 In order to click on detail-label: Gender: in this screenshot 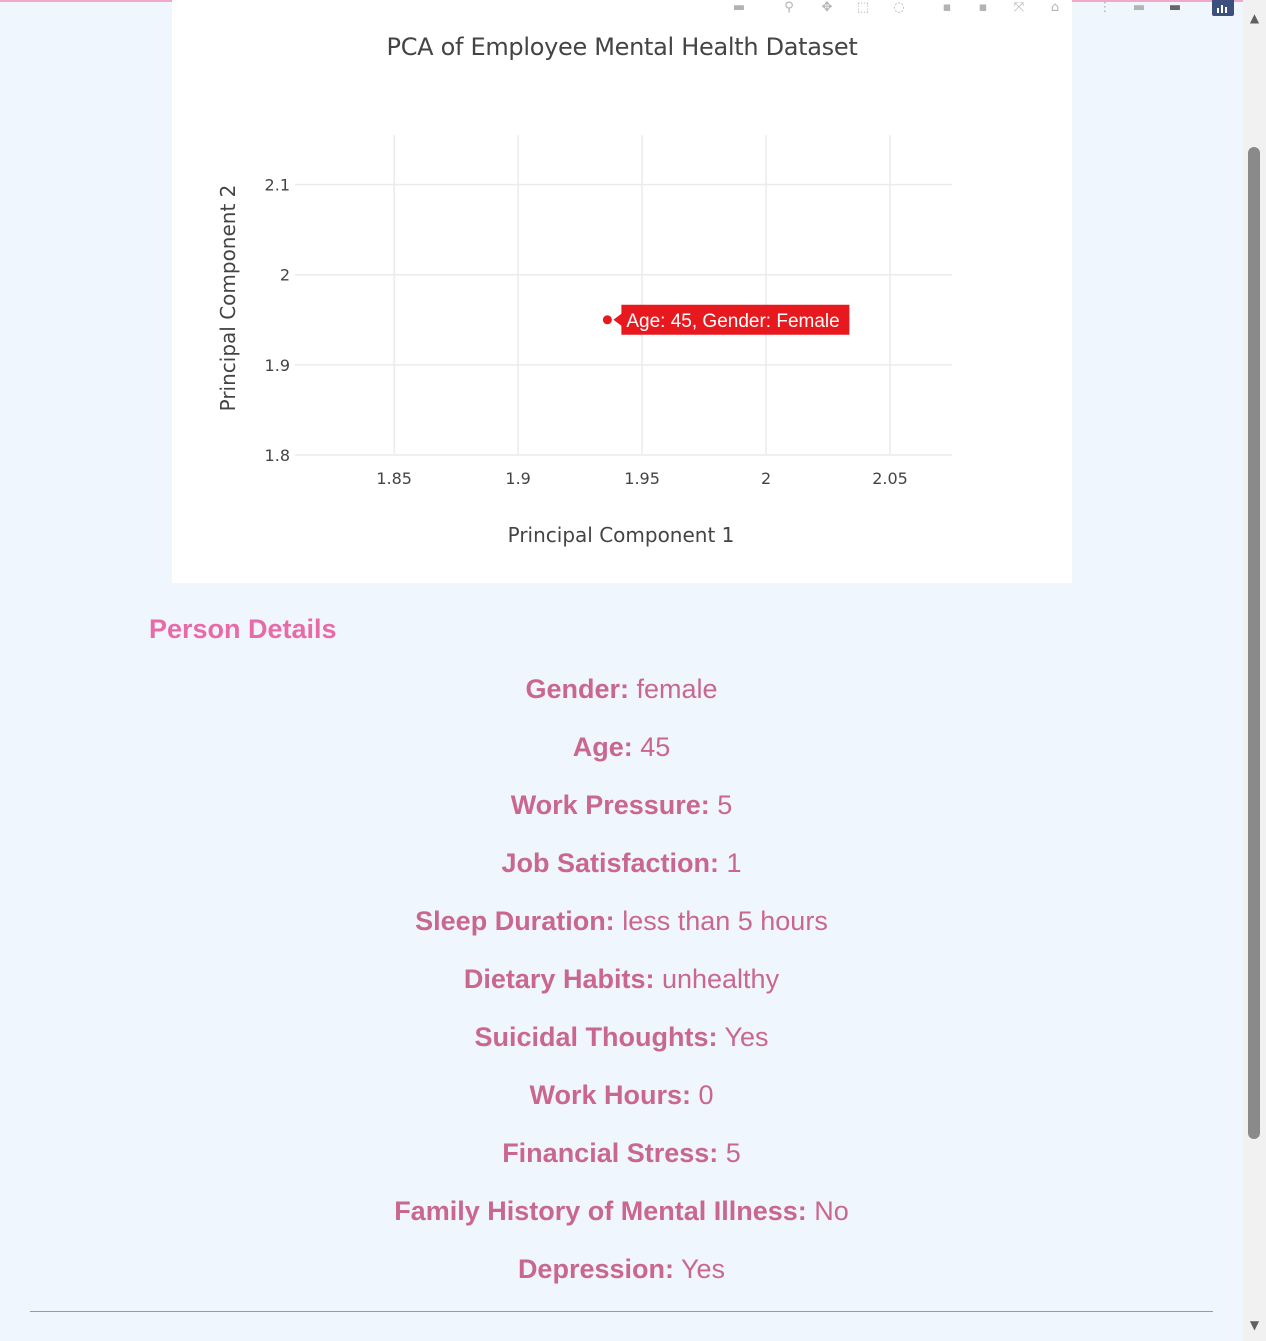, I will do `click(577, 689)`.